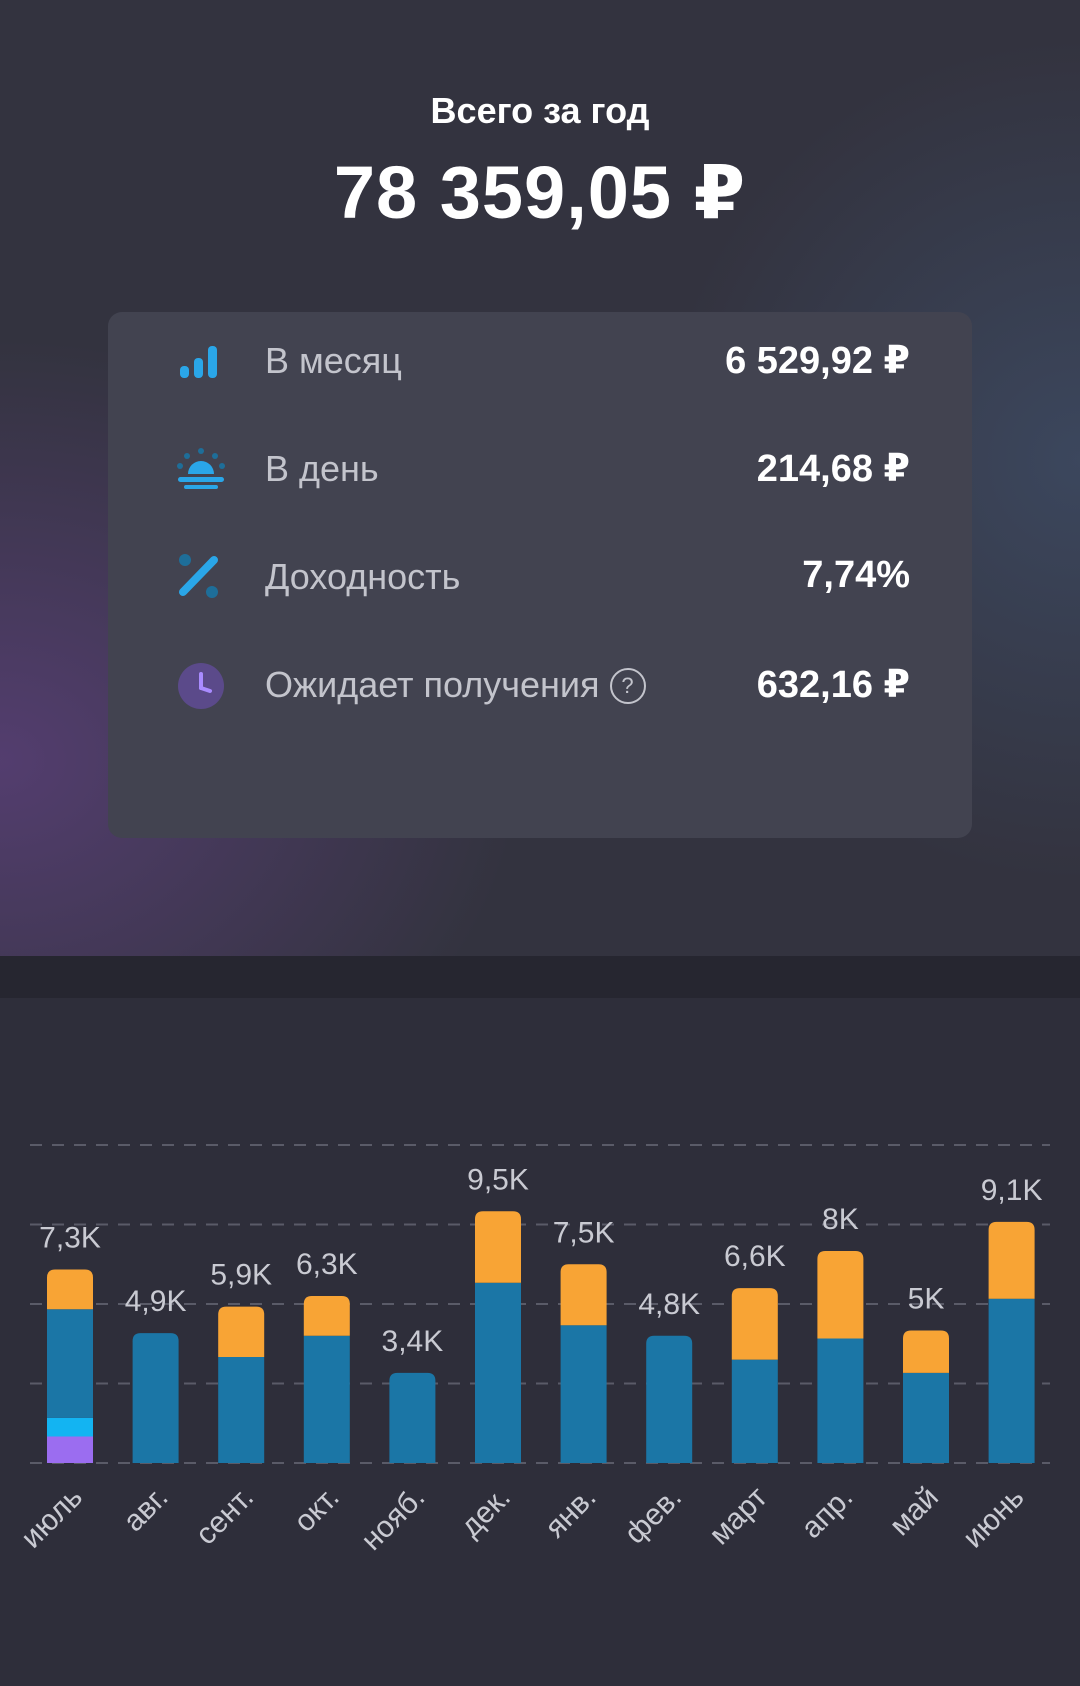 The width and height of the screenshot is (1080, 1686). I want to click on bar-total-label: 3,4K, so click(413, 1341).